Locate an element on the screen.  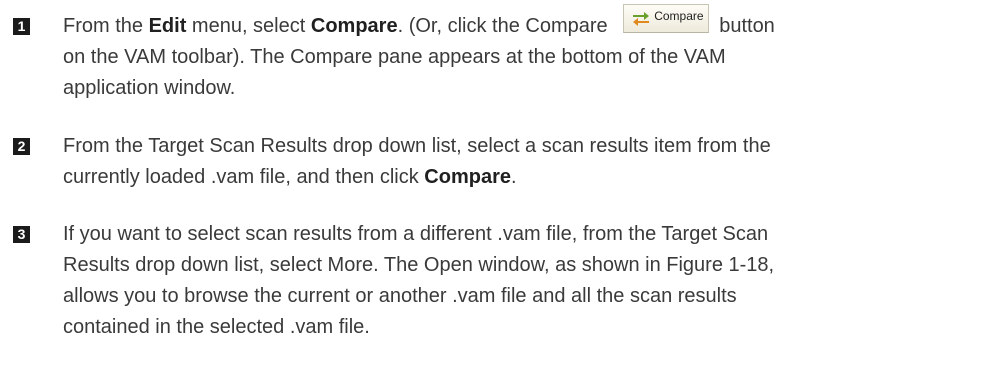
menu-name-edit: Edit is located at coordinates (167, 26).